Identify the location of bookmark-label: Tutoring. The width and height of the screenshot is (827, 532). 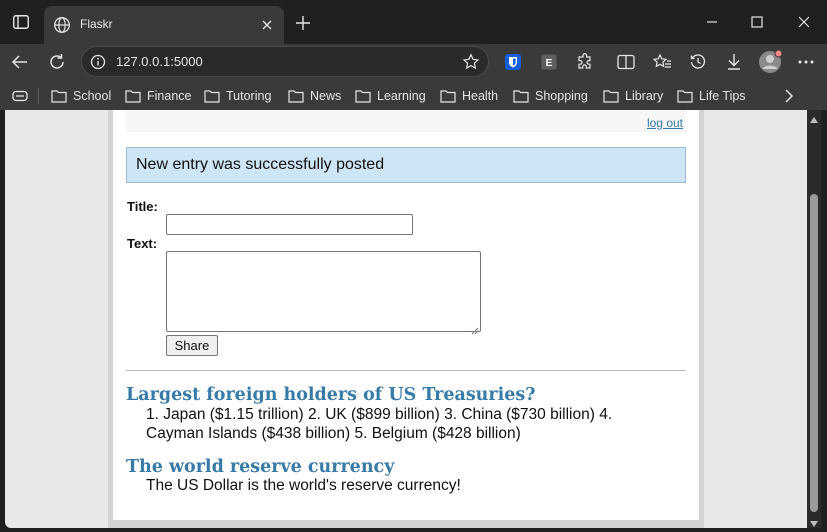
(249, 96).